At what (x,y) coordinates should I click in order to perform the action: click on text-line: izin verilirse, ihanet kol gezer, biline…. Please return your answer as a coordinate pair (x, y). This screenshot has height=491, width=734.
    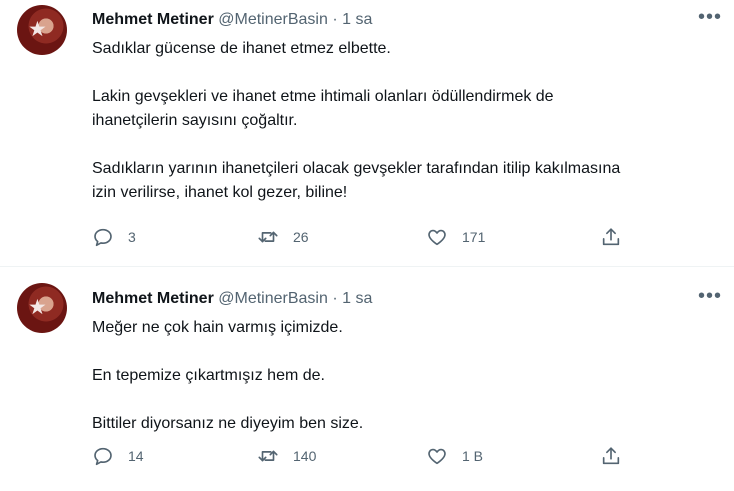
    Looking at the image, I should click on (220, 192).